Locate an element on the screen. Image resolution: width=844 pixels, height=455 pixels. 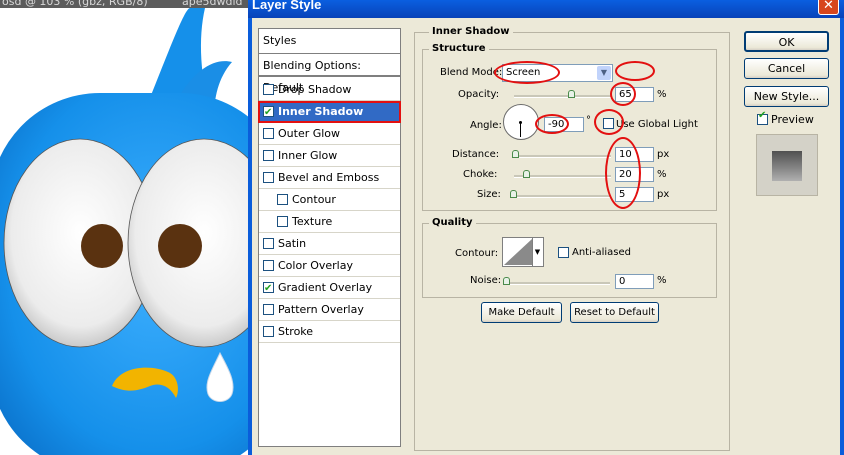
degree-symbol: ° is located at coordinates (588, 120).